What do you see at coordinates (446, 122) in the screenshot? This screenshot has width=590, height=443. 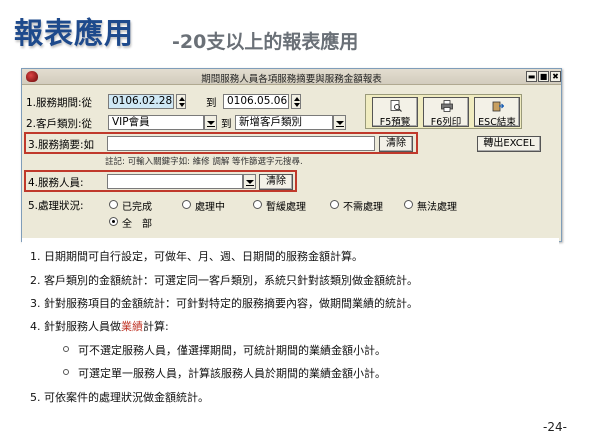 I see `print-label: F6列印` at bounding box center [446, 122].